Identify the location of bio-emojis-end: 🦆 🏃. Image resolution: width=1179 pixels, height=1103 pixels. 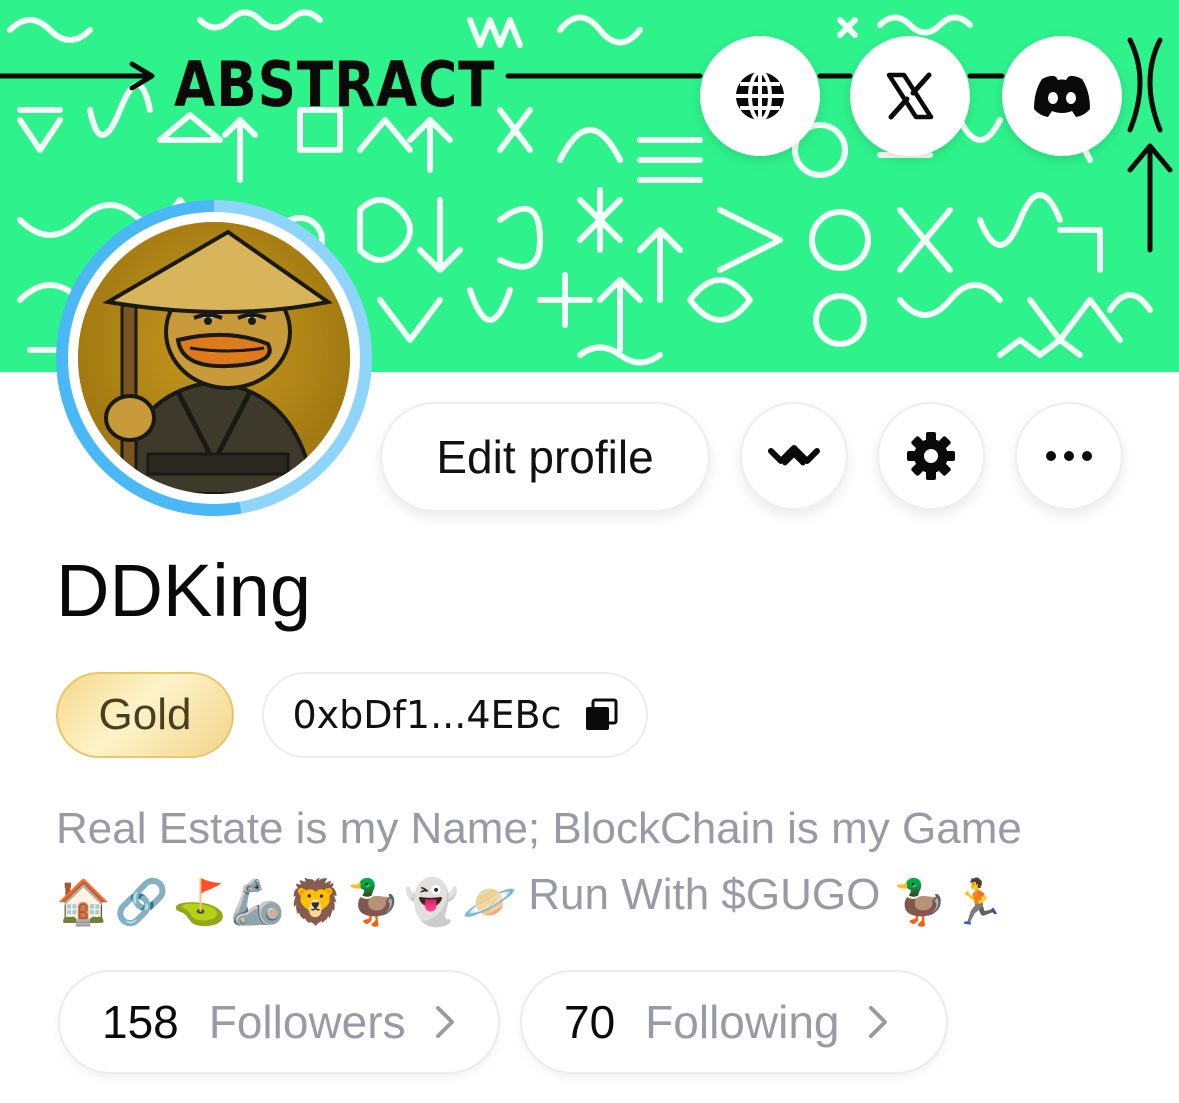
(949, 899).